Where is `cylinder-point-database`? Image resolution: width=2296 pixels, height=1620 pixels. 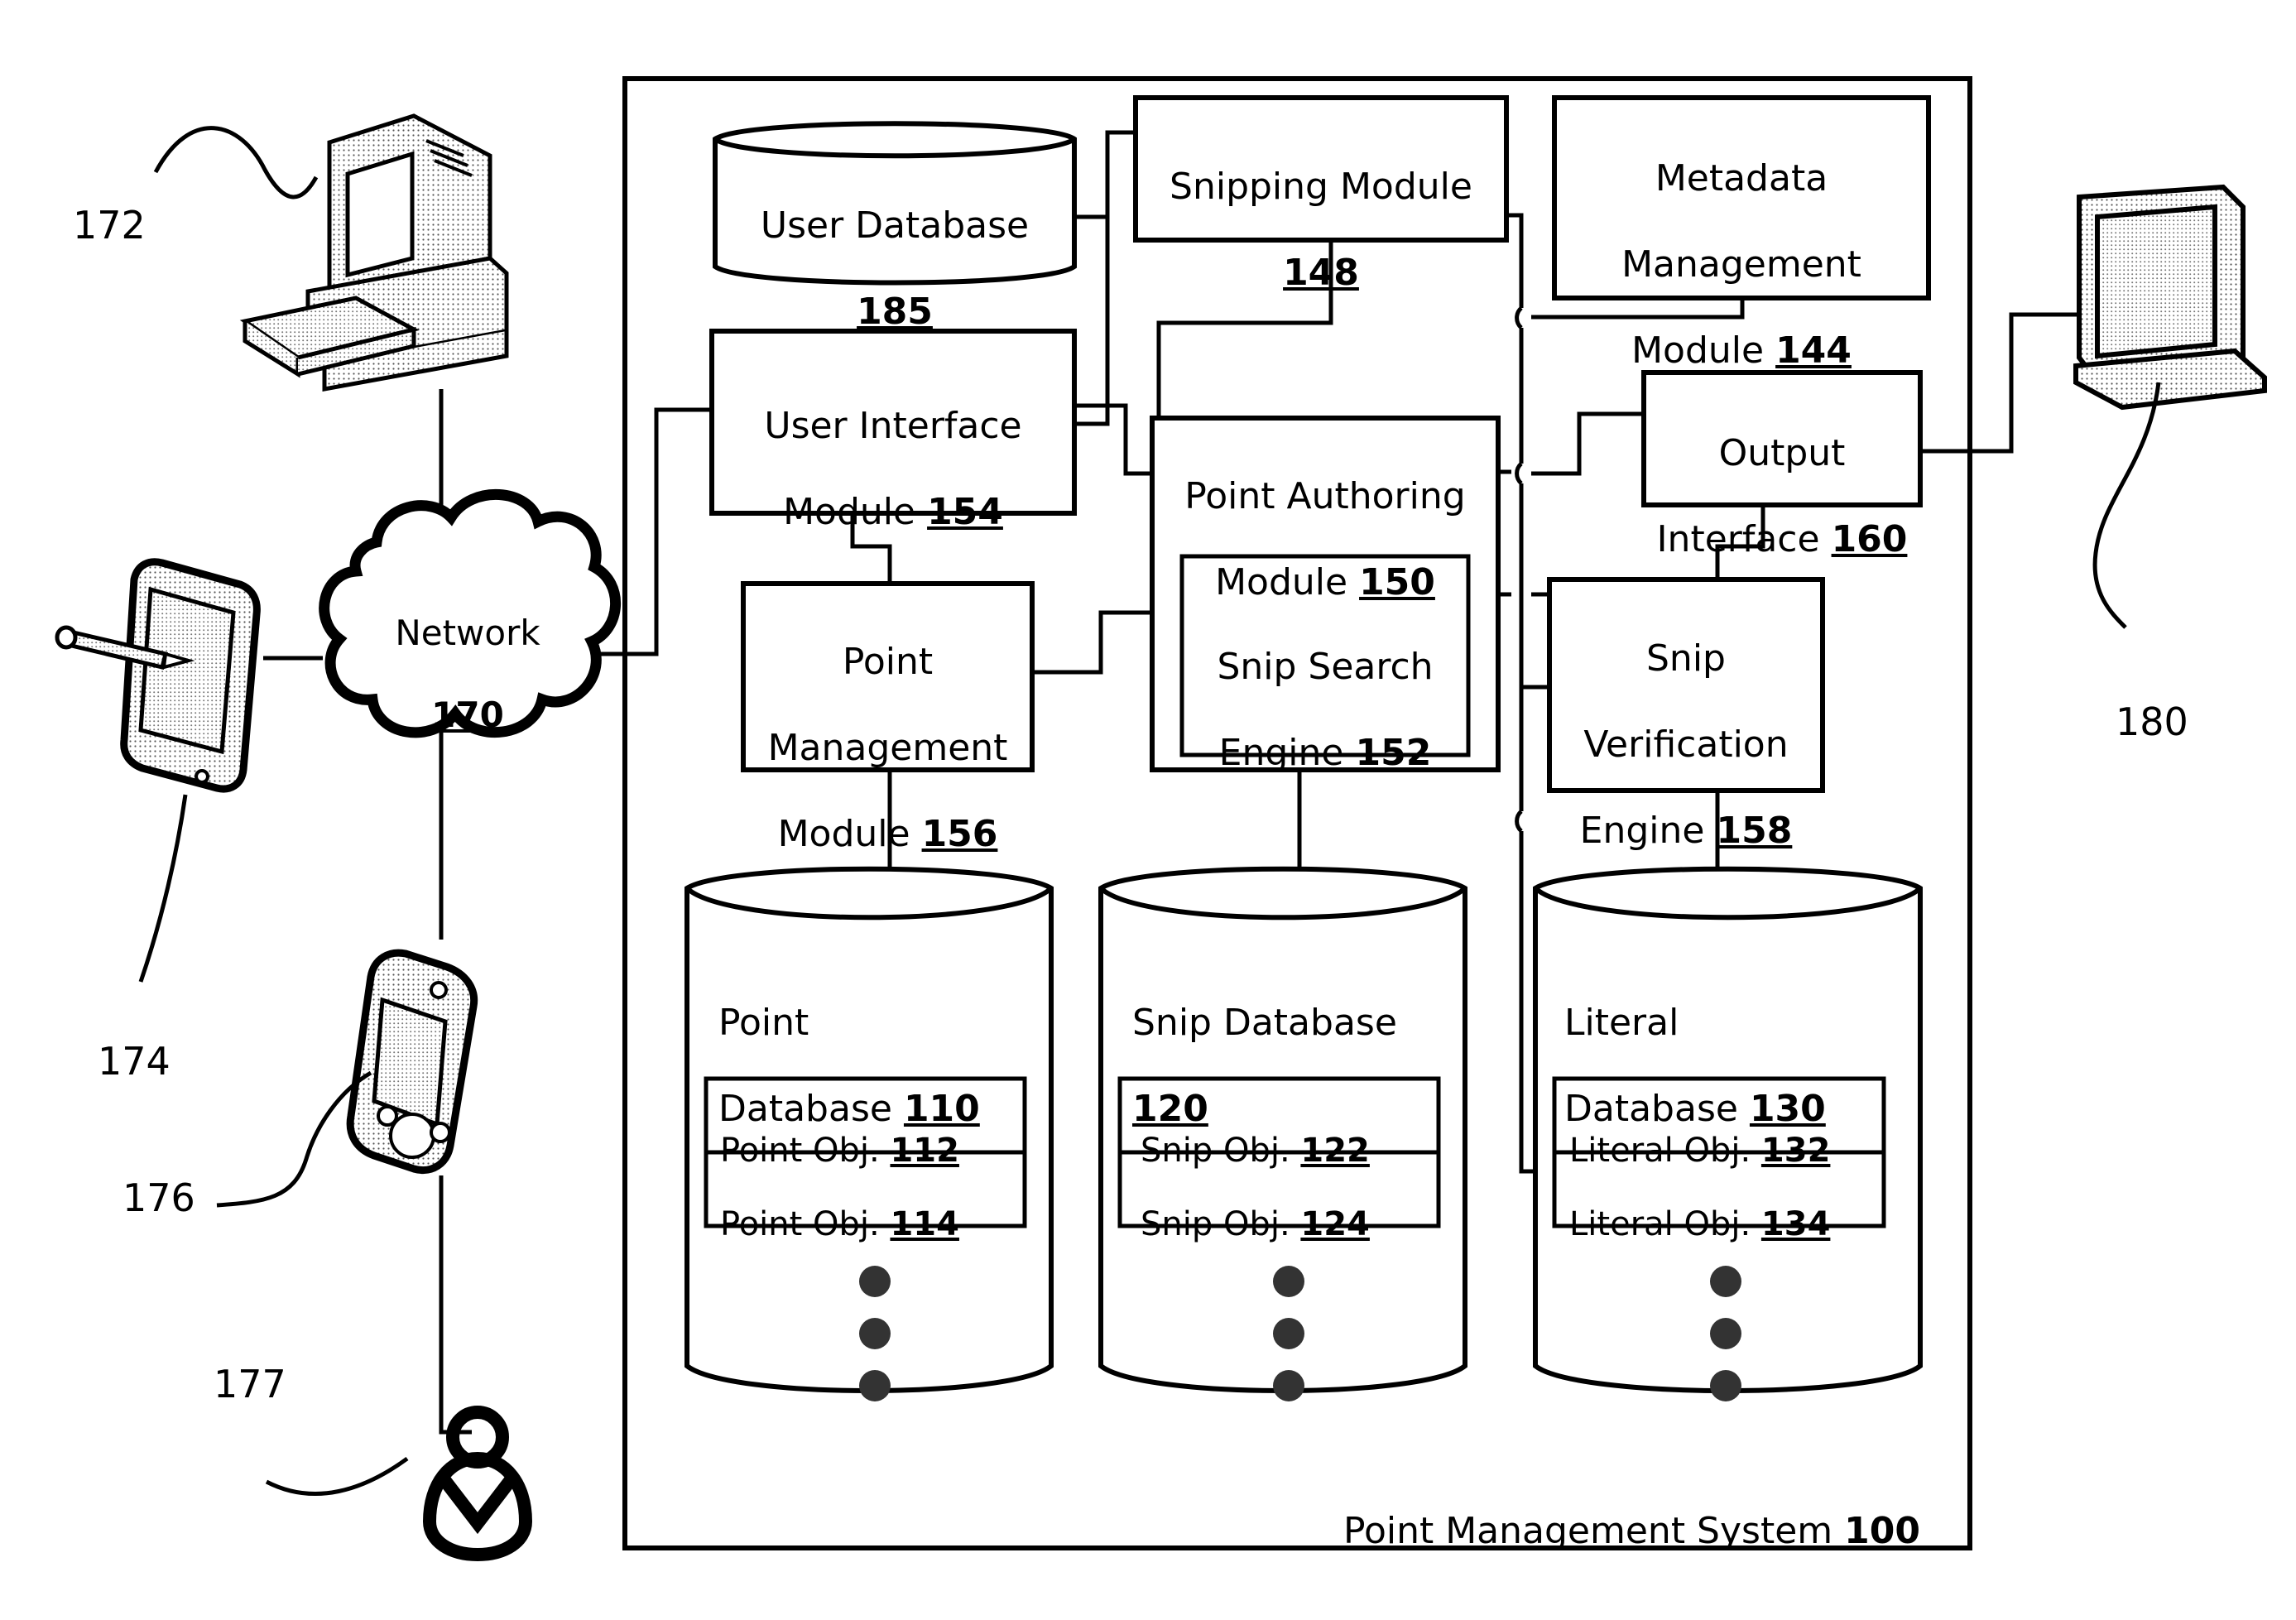
cylinder-point-database is located at coordinates (869, 1129).